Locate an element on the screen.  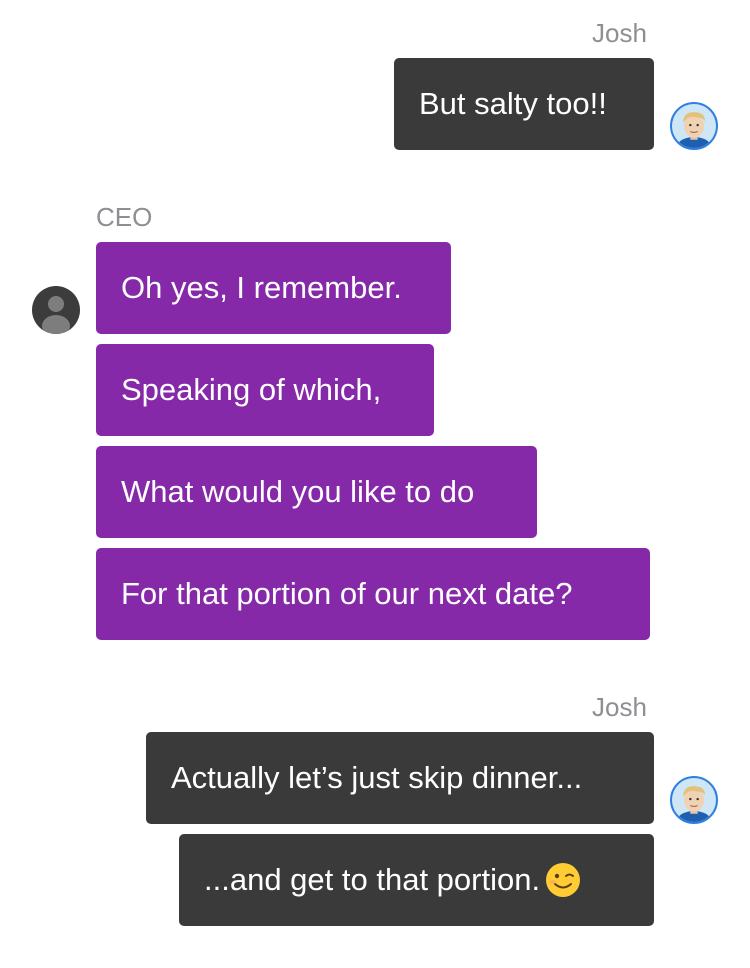
message-bubble: What would you like to do is located at coordinates (316, 492).